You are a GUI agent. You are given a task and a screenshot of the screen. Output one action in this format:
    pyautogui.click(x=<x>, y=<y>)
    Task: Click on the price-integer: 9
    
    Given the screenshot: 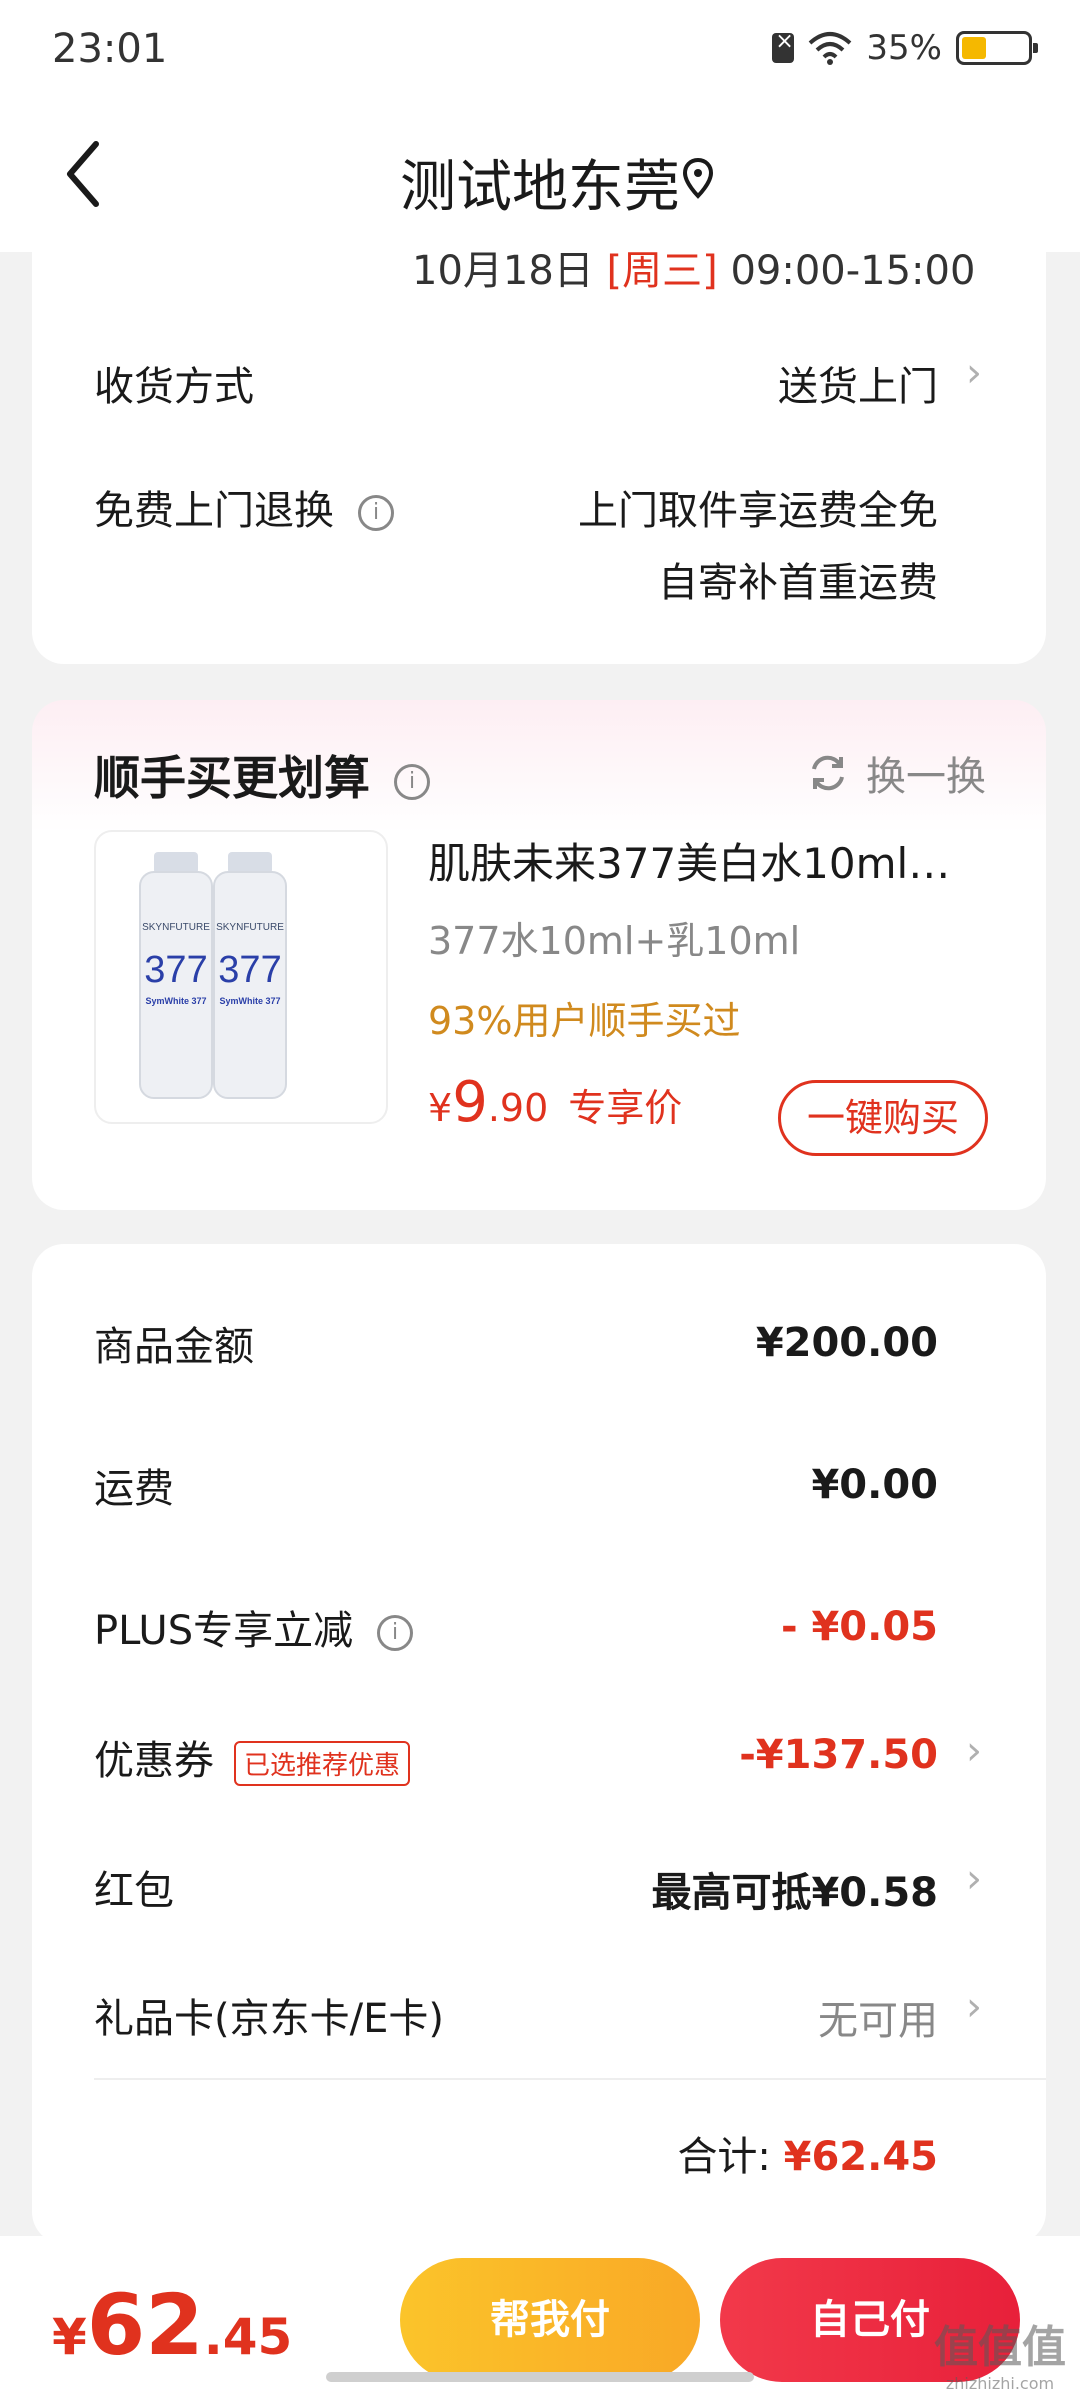 What is the action you would take?
    pyautogui.click(x=470, y=1102)
    